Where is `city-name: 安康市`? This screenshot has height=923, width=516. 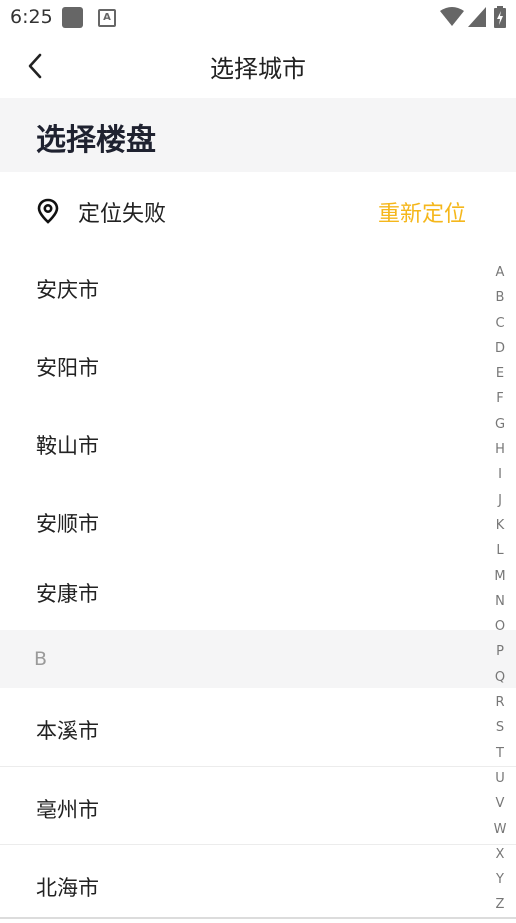 city-name: 安康市 is located at coordinates (67, 594).